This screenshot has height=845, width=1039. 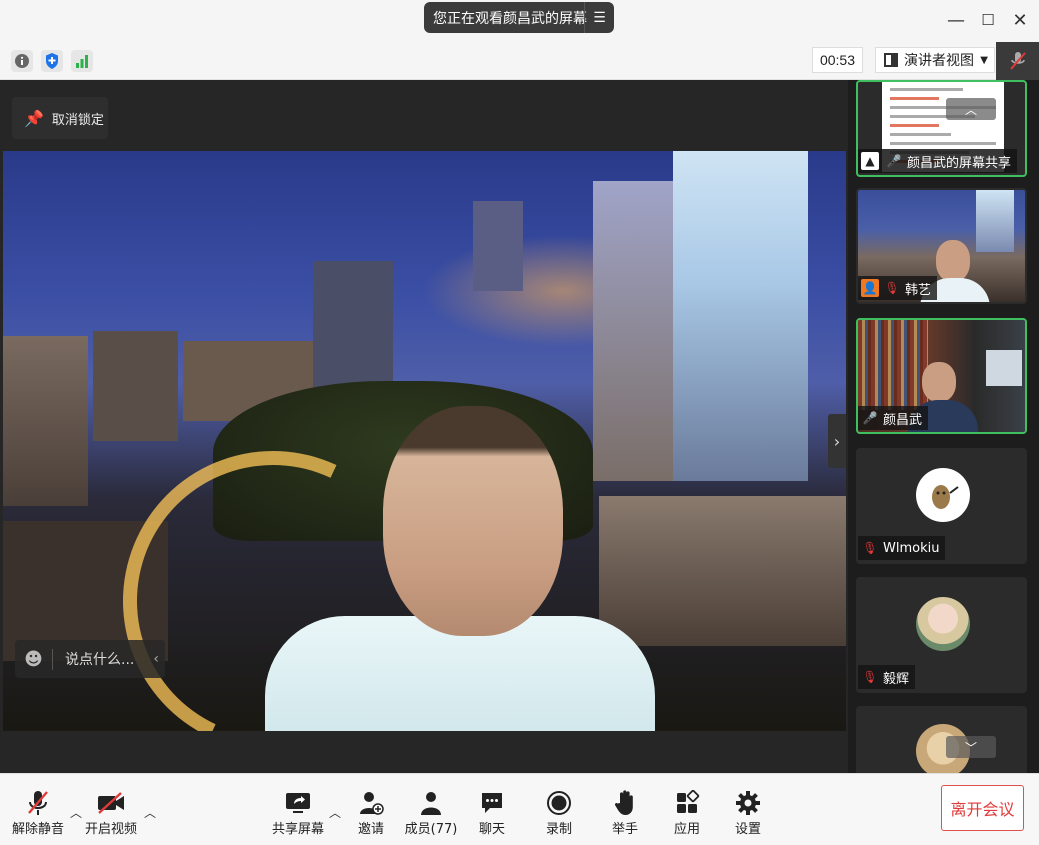 I want to click on add-user-icon, so click(x=371, y=803).